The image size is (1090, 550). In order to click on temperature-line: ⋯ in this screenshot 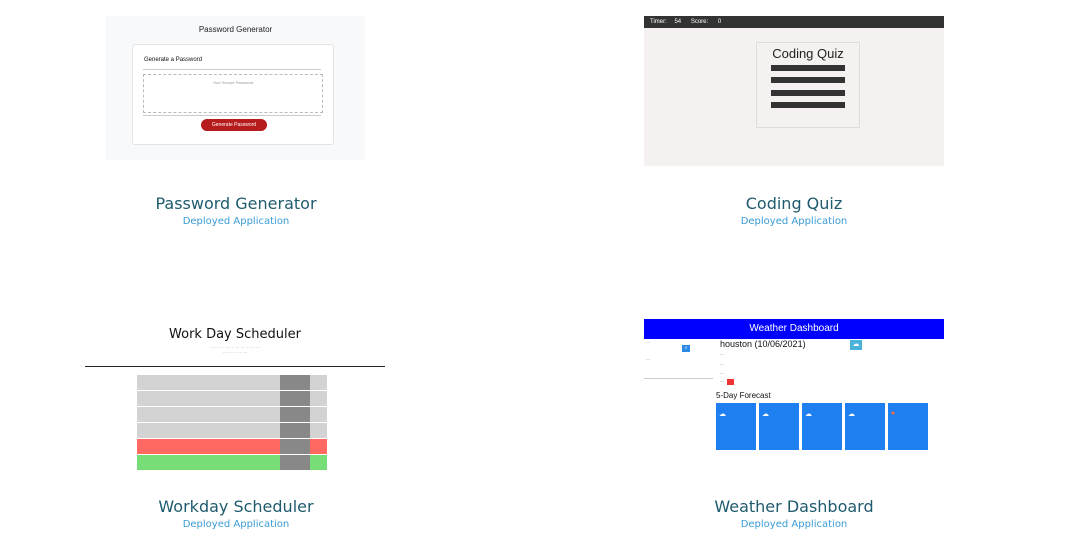, I will do `click(722, 354)`.